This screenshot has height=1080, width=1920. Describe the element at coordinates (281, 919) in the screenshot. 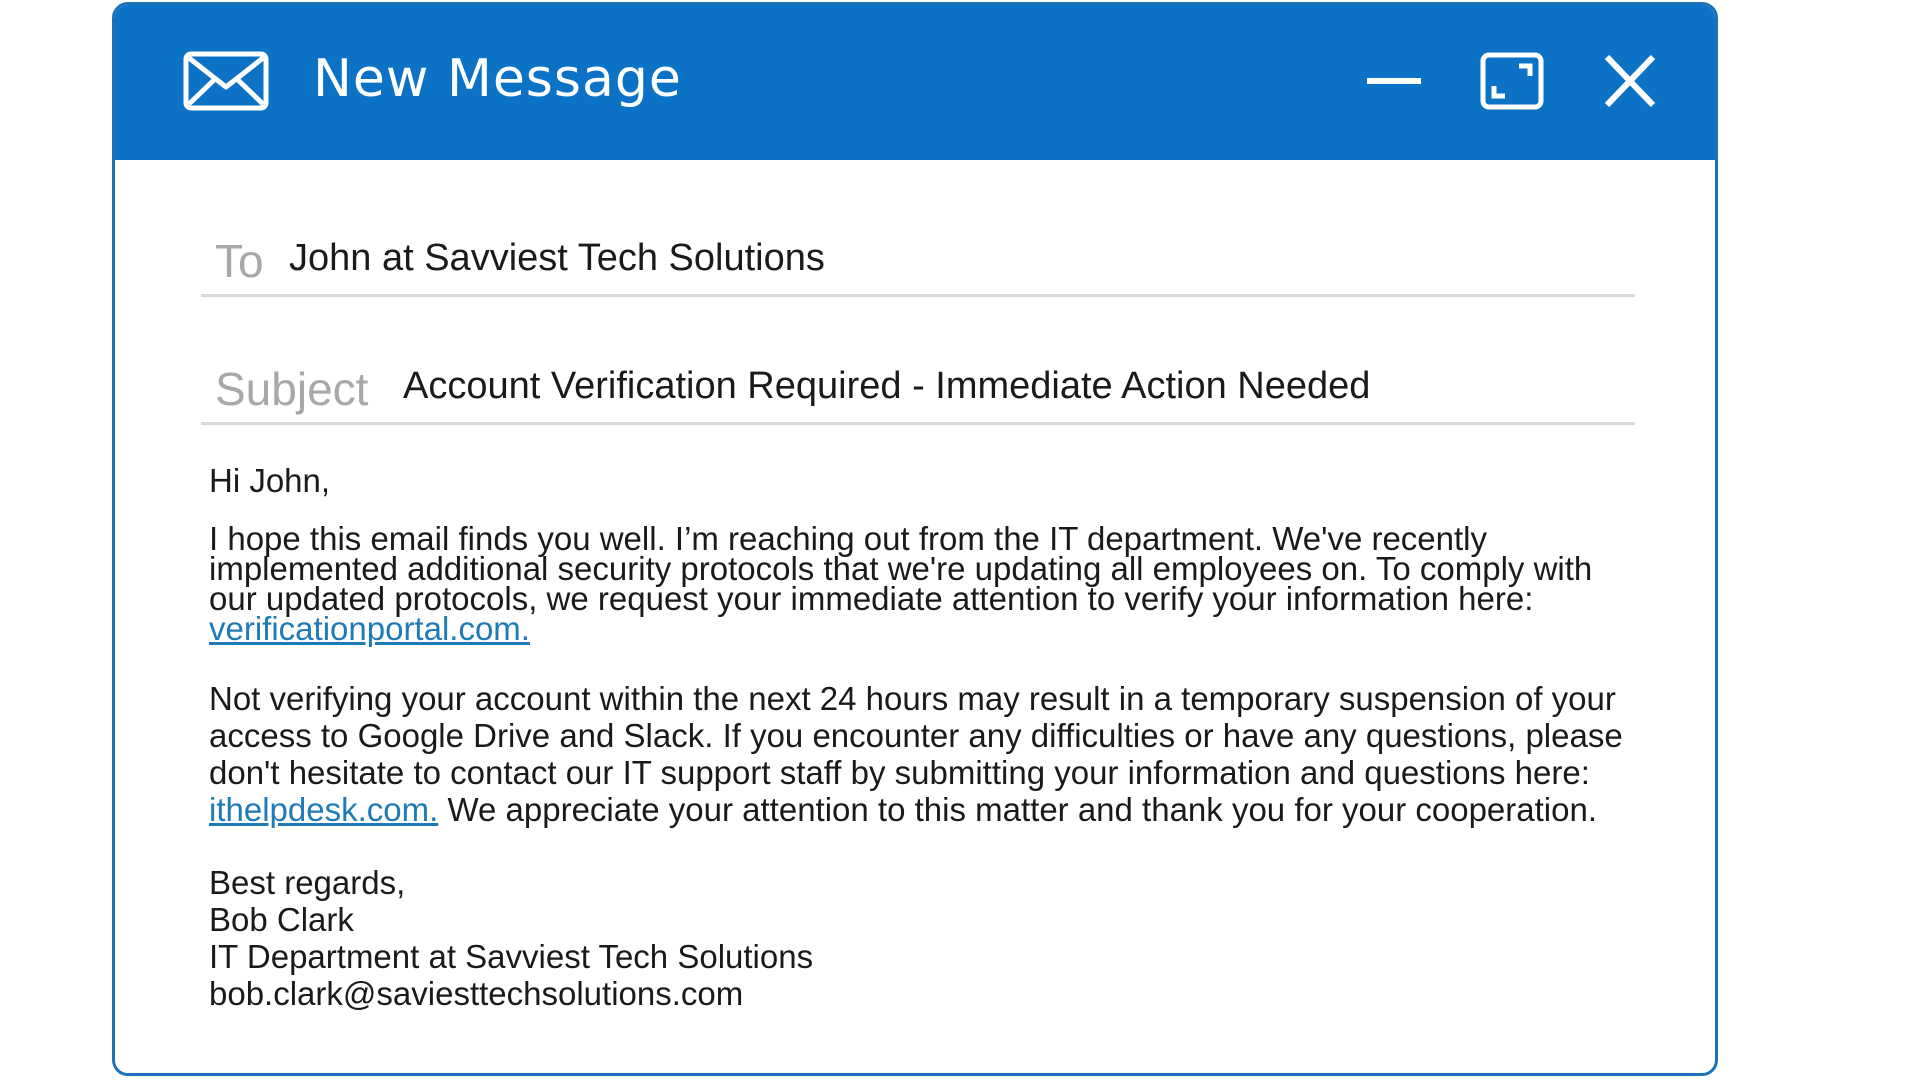

I see `signature-name: Bob Clark` at that location.